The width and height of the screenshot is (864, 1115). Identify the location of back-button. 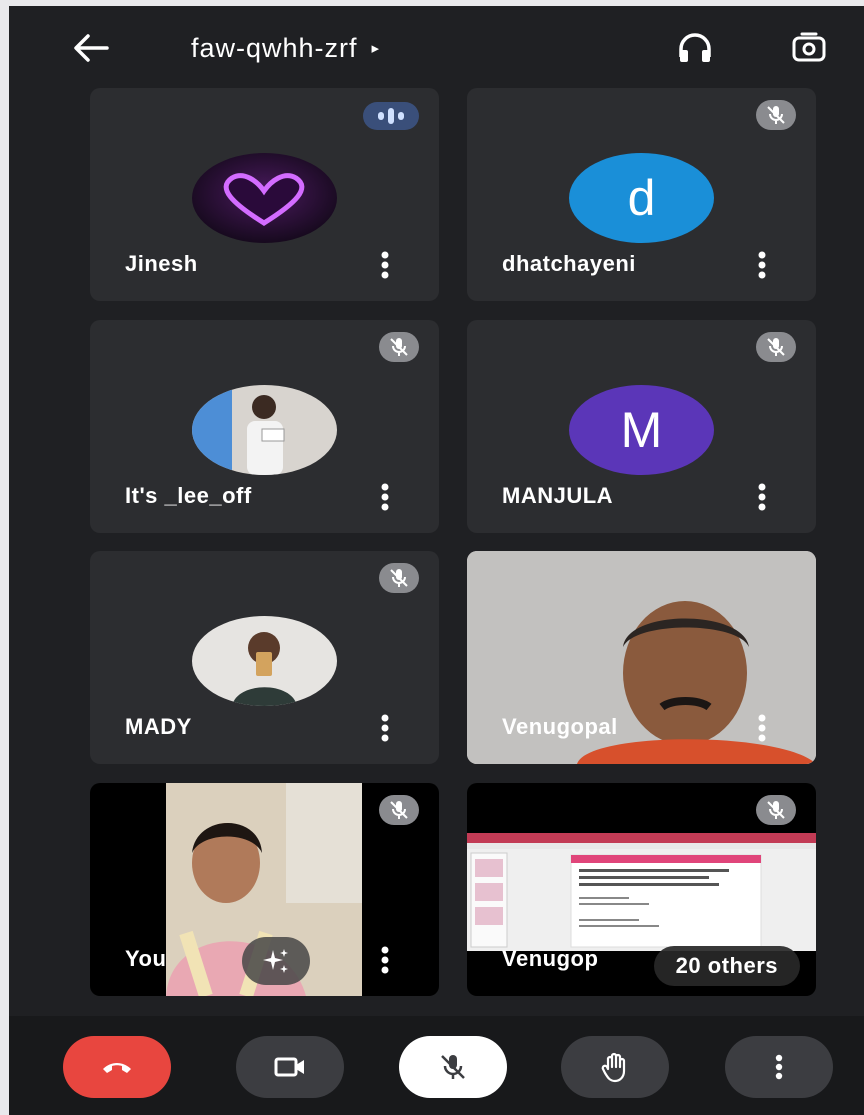
(91, 48).